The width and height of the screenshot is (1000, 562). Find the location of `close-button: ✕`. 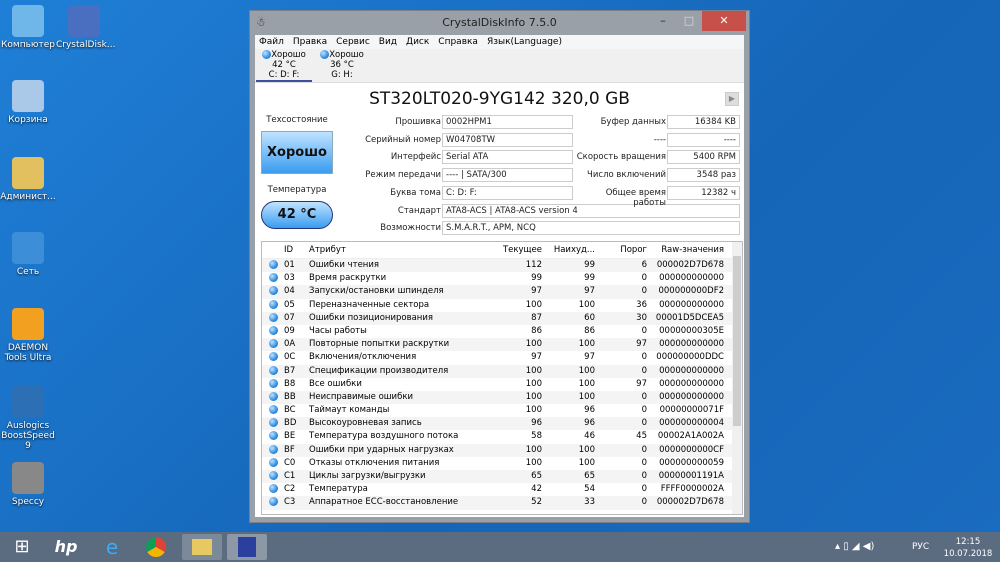

close-button: ✕ is located at coordinates (724, 21).